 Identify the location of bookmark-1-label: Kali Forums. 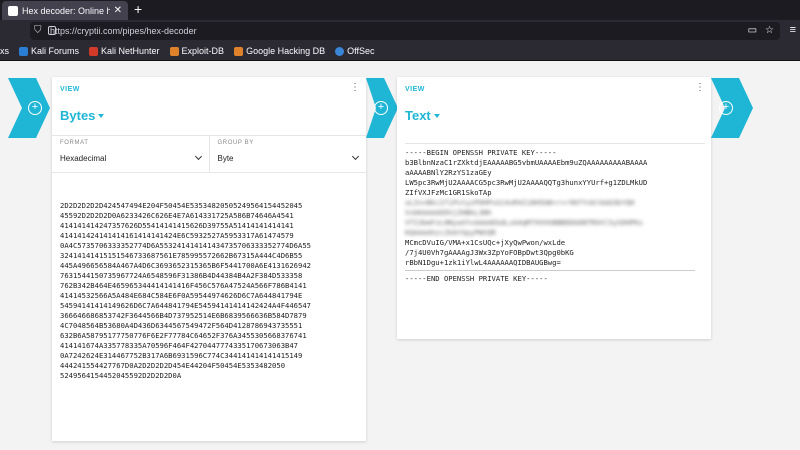
(55, 51).